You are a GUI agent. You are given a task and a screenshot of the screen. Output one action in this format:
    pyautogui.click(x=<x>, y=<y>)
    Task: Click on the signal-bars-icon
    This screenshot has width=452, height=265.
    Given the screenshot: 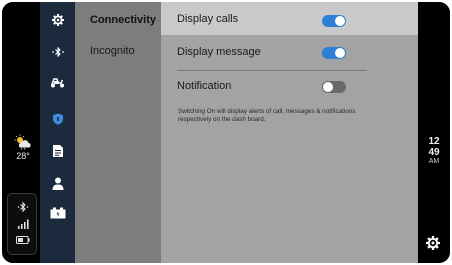 What is the action you would take?
    pyautogui.click(x=23, y=224)
    